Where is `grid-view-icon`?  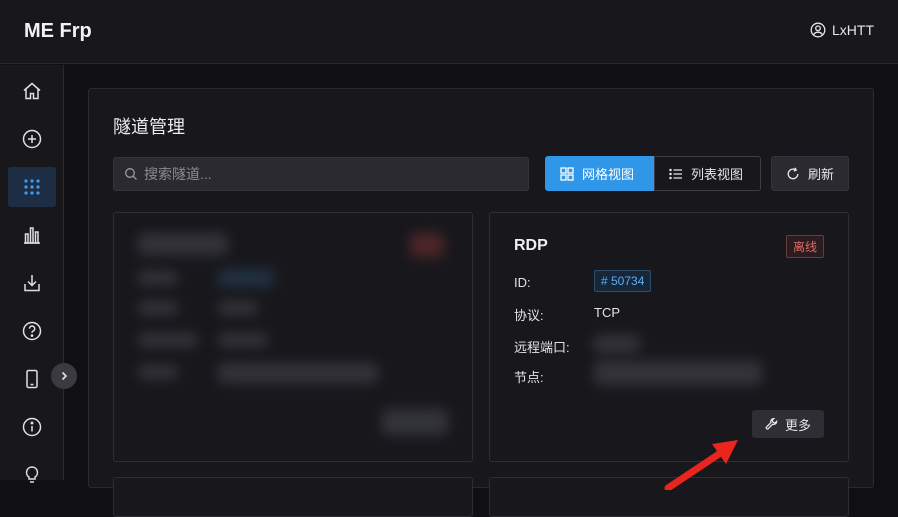
grid-view-icon is located at coordinates (567, 173).